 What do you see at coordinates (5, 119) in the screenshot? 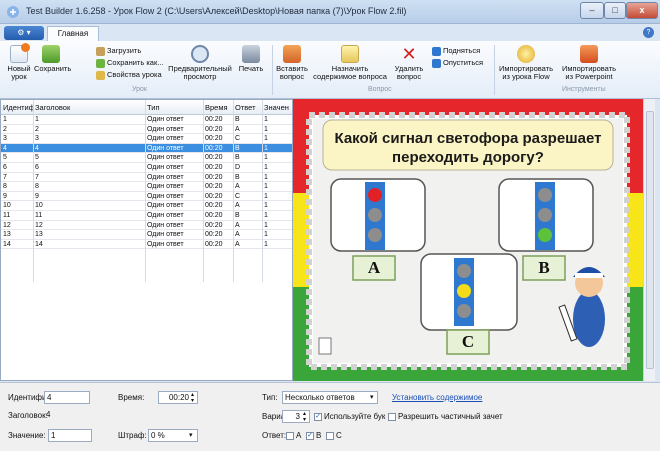
I see `cell-id: 1` at bounding box center [5, 119].